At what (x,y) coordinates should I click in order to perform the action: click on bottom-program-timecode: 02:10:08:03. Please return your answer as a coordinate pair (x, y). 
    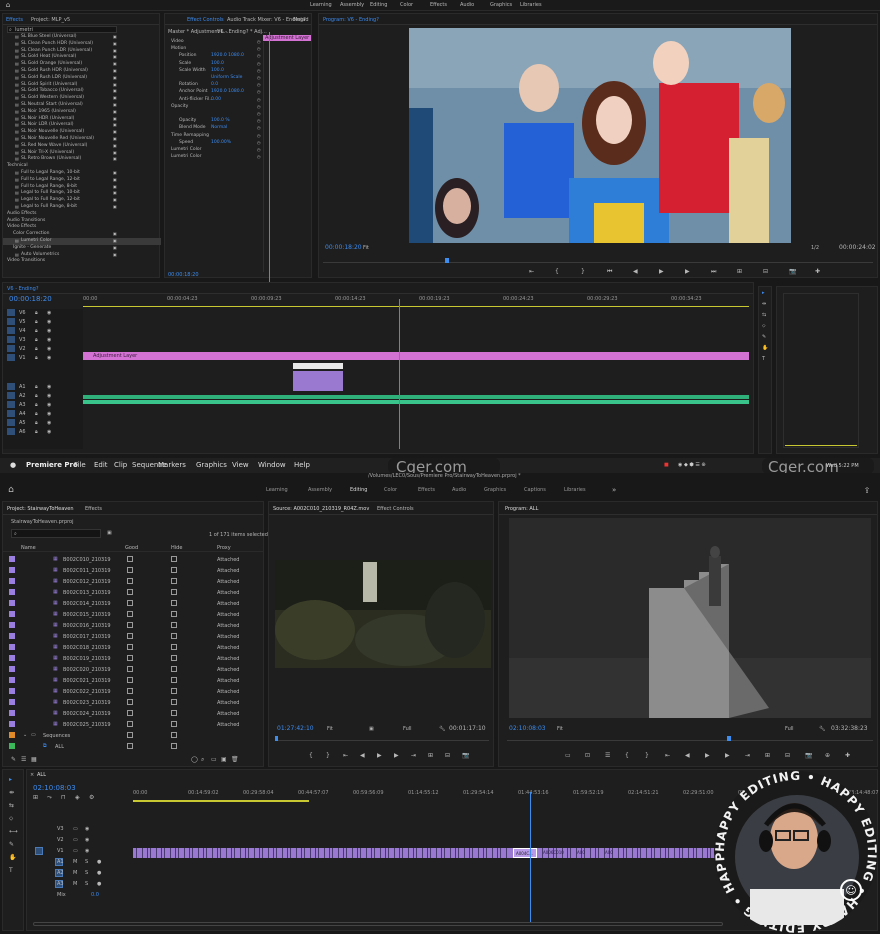
    Looking at the image, I should click on (527, 728).